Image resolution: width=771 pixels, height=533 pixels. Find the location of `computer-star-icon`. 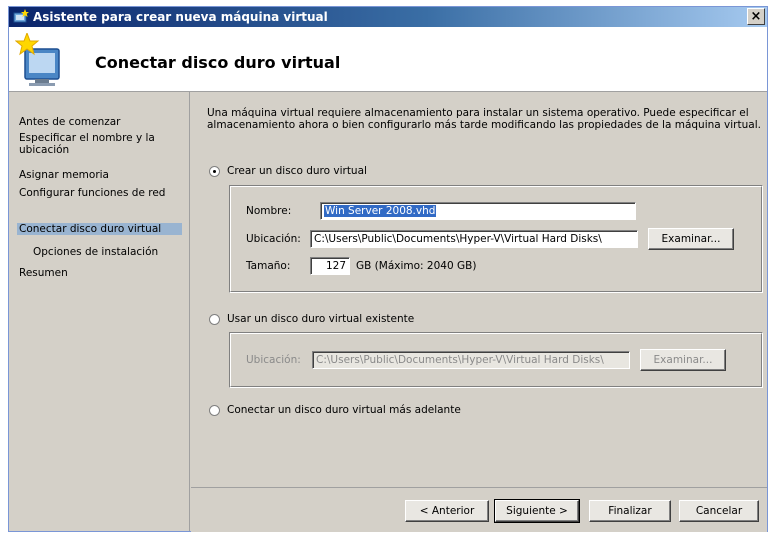

computer-star-icon is located at coordinates (37, 59).